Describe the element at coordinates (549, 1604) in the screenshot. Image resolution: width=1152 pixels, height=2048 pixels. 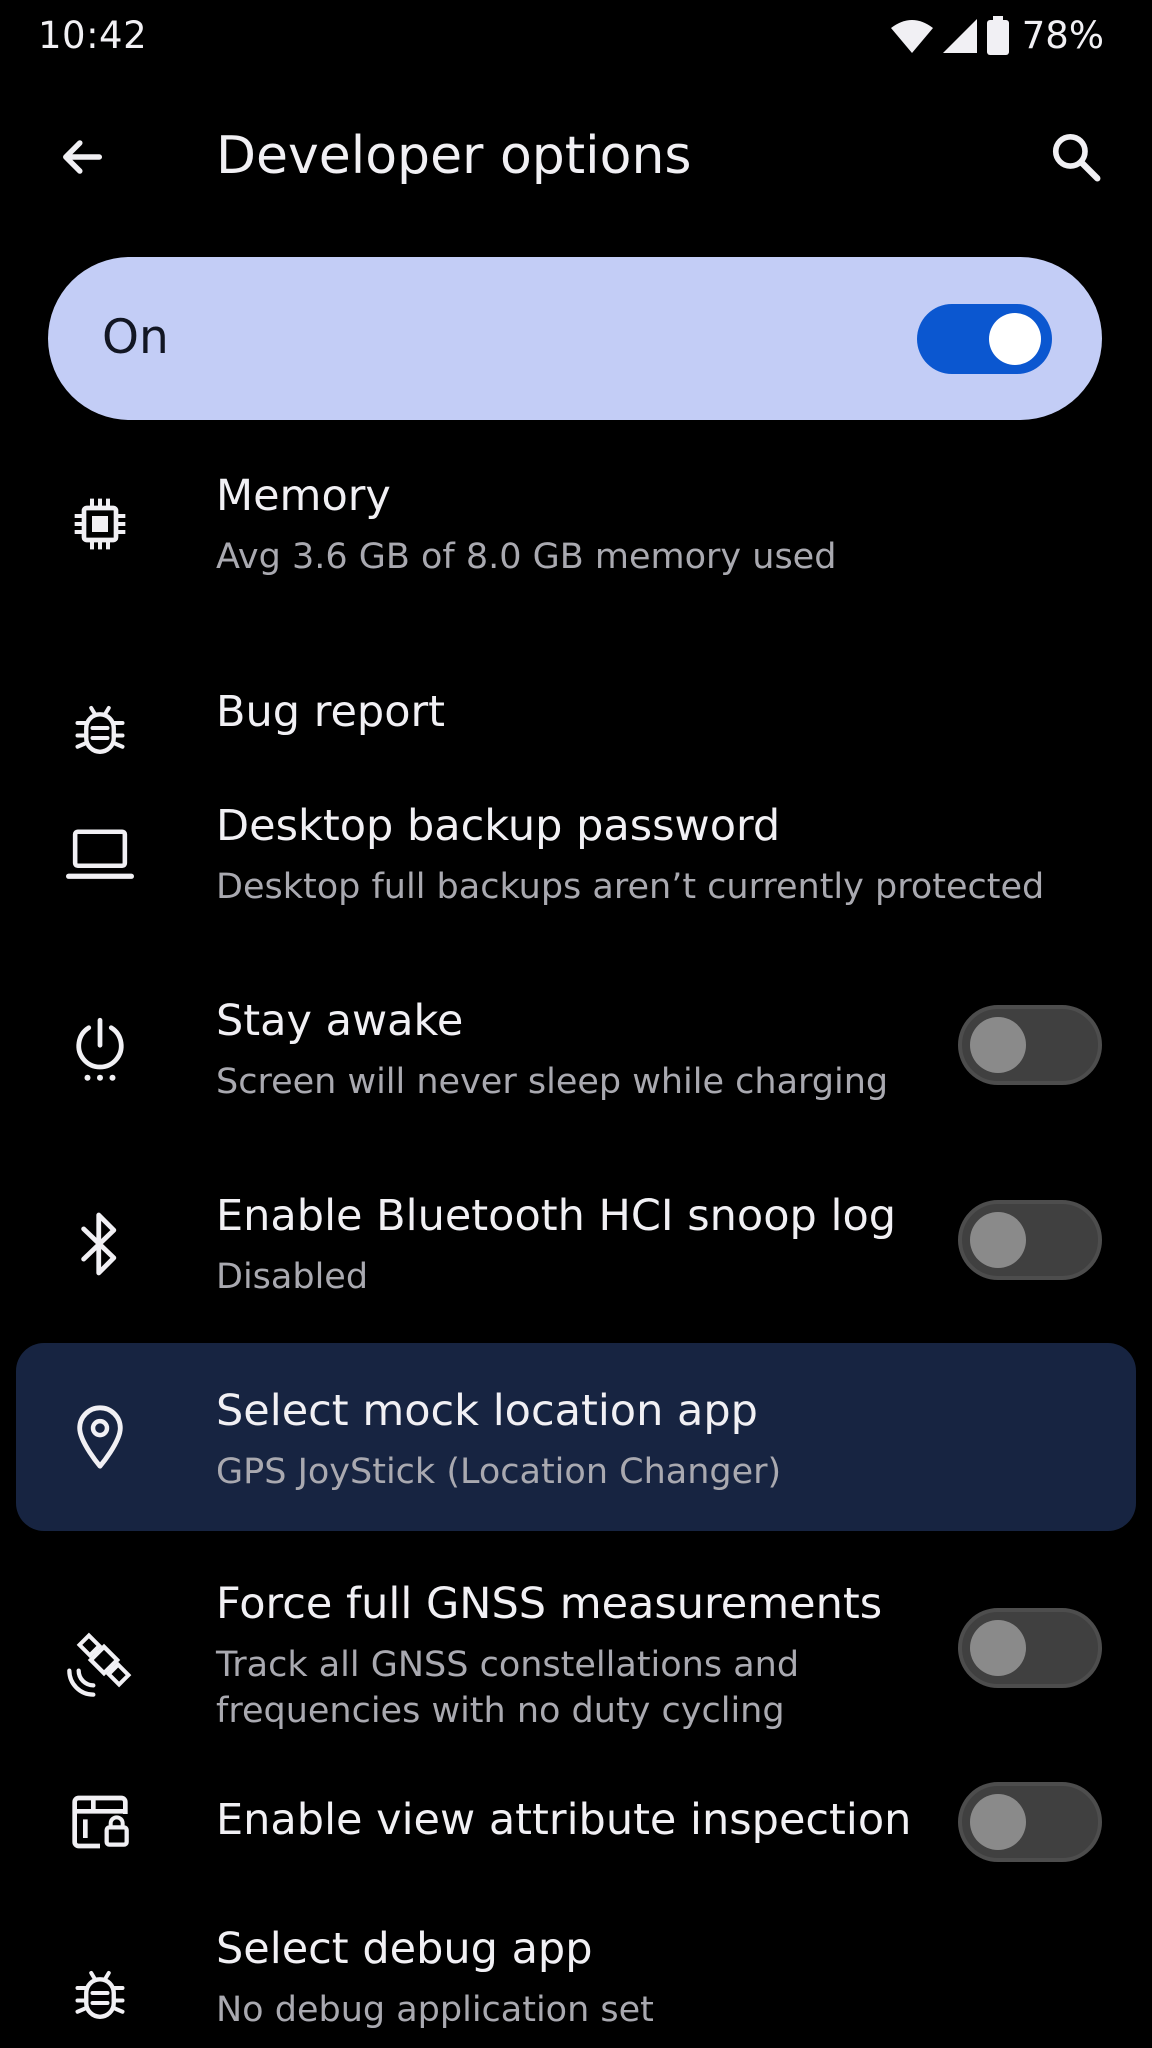
I see `setting-title: Force full GNSS measurements` at that location.